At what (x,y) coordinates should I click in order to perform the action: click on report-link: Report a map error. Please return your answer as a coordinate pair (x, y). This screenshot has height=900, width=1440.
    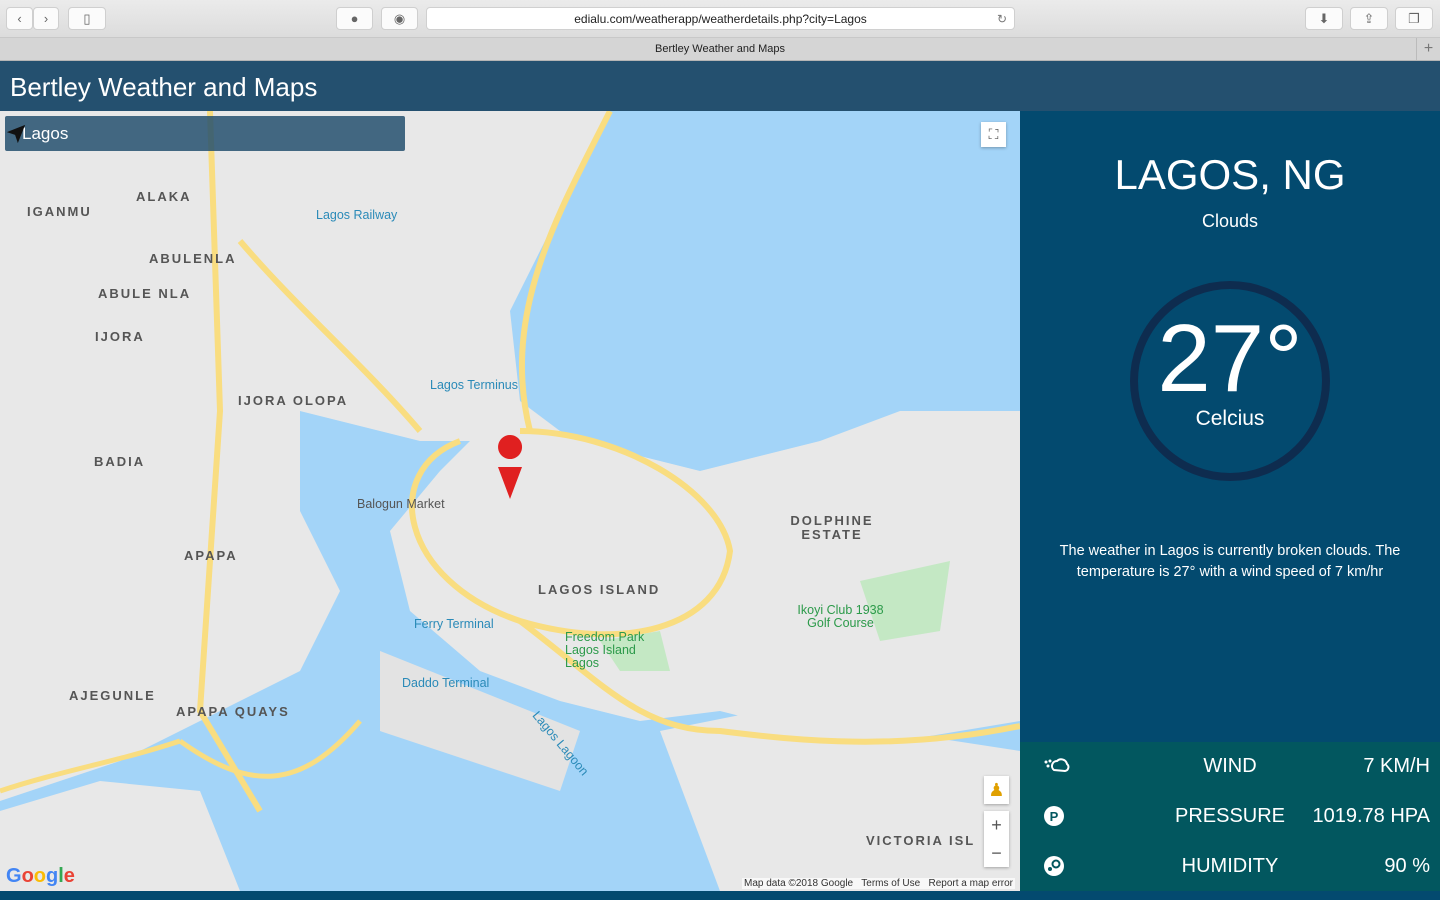
    Looking at the image, I should click on (971, 883).